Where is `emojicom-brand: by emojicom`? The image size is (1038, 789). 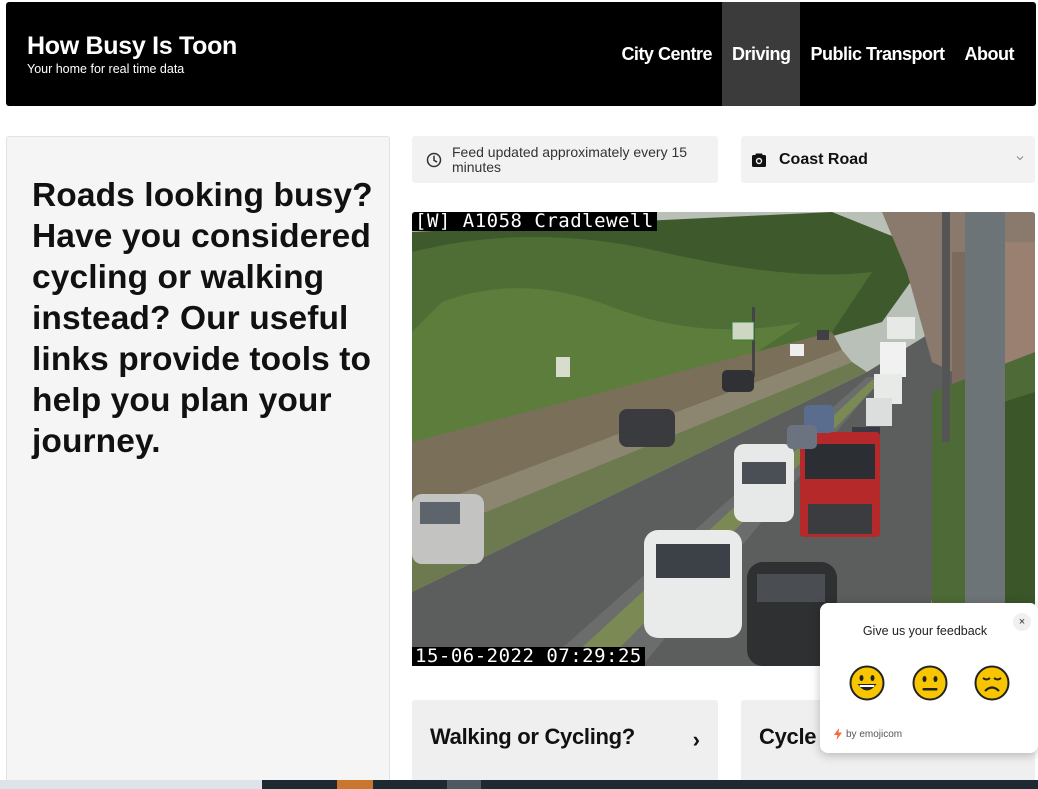 emojicom-brand: by emojicom is located at coordinates (867, 734).